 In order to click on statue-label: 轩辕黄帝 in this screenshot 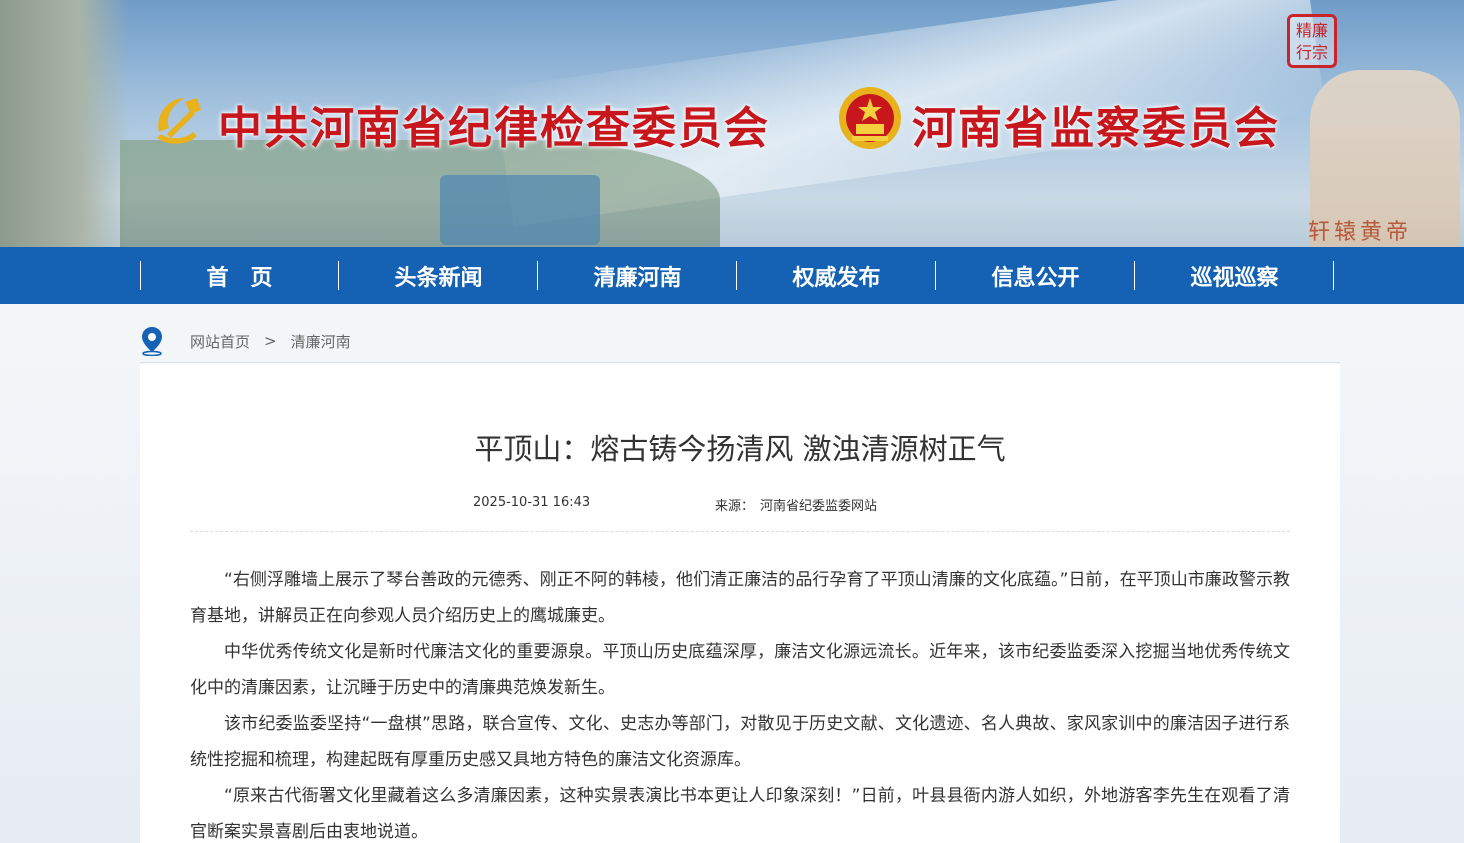, I will do `click(1360, 232)`.